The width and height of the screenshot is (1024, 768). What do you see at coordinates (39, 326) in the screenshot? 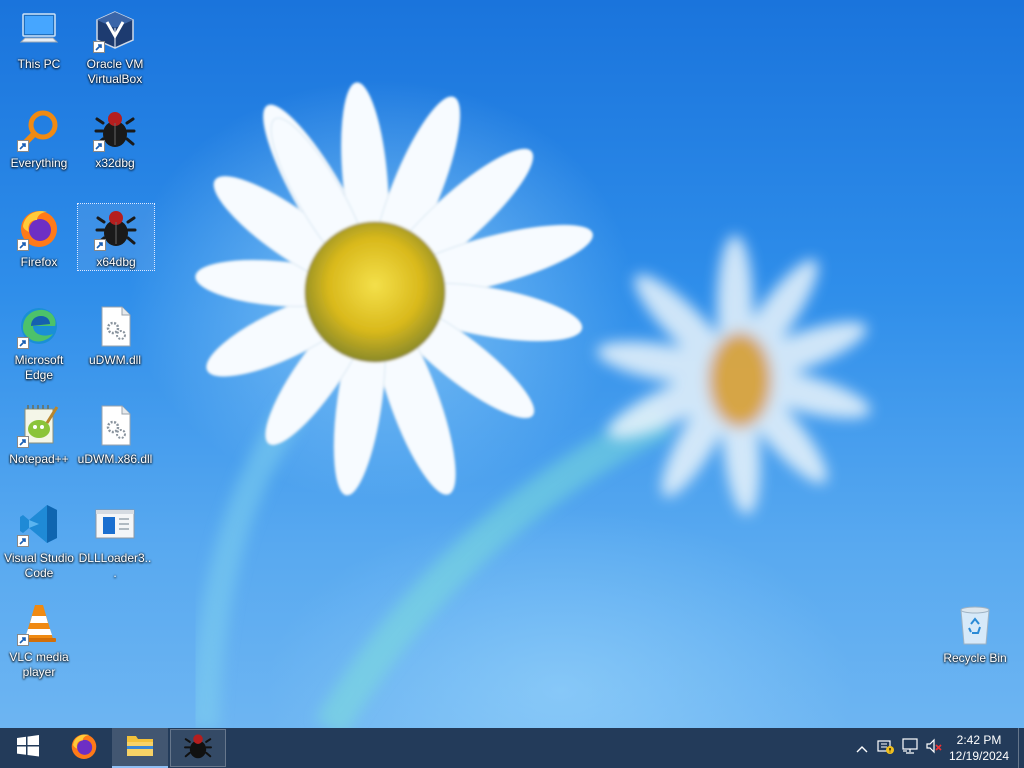
I see `edge-icon` at bounding box center [39, 326].